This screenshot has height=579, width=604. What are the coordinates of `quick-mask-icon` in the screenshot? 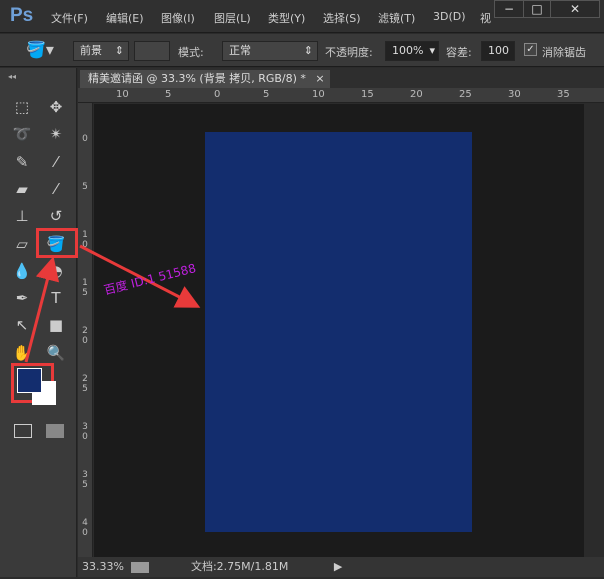 It's located at (23, 431).